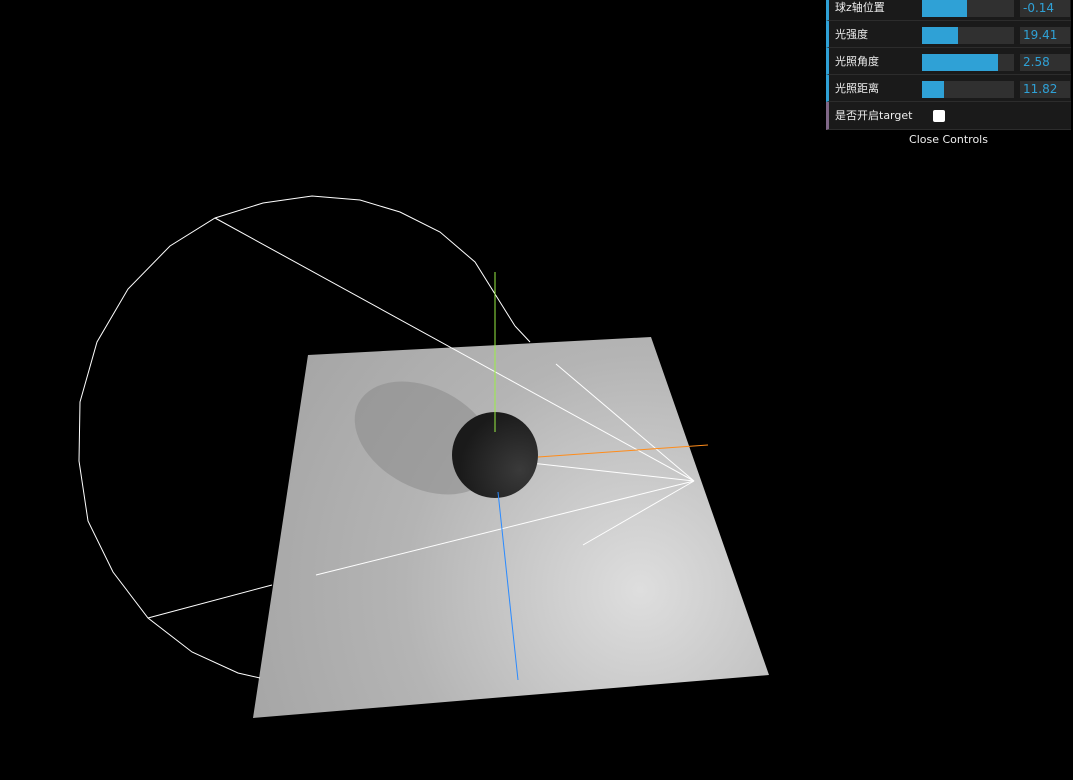  What do you see at coordinates (968, 8) in the screenshot?
I see `sphere-z-slider` at bounding box center [968, 8].